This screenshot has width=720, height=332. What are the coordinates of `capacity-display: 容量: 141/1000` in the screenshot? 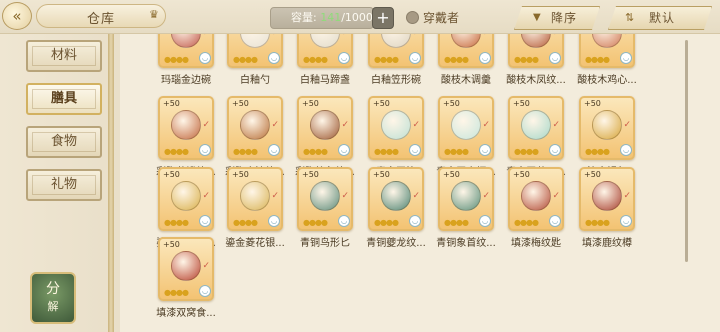 It's located at (322, 18).